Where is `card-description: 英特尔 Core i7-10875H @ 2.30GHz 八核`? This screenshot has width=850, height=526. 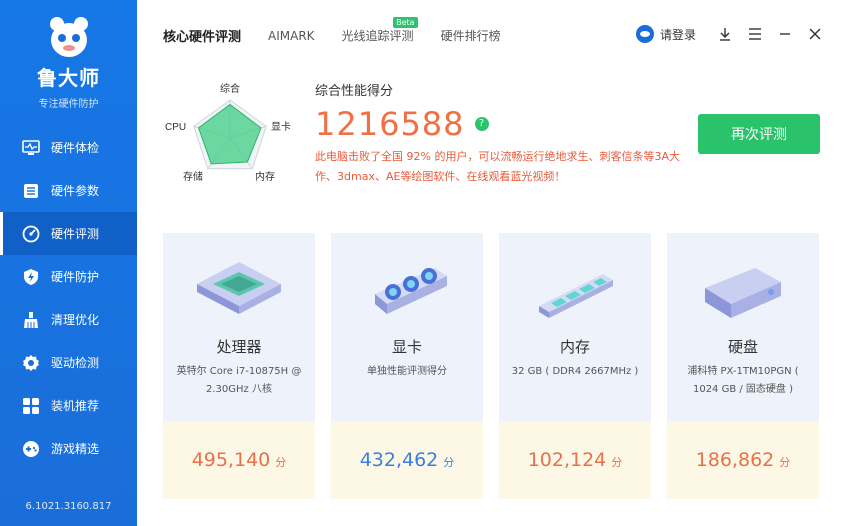 card-description: 英特尔 Core i7-10875H @ 2.30GHz 八核 is located at coordinates (239, 380).